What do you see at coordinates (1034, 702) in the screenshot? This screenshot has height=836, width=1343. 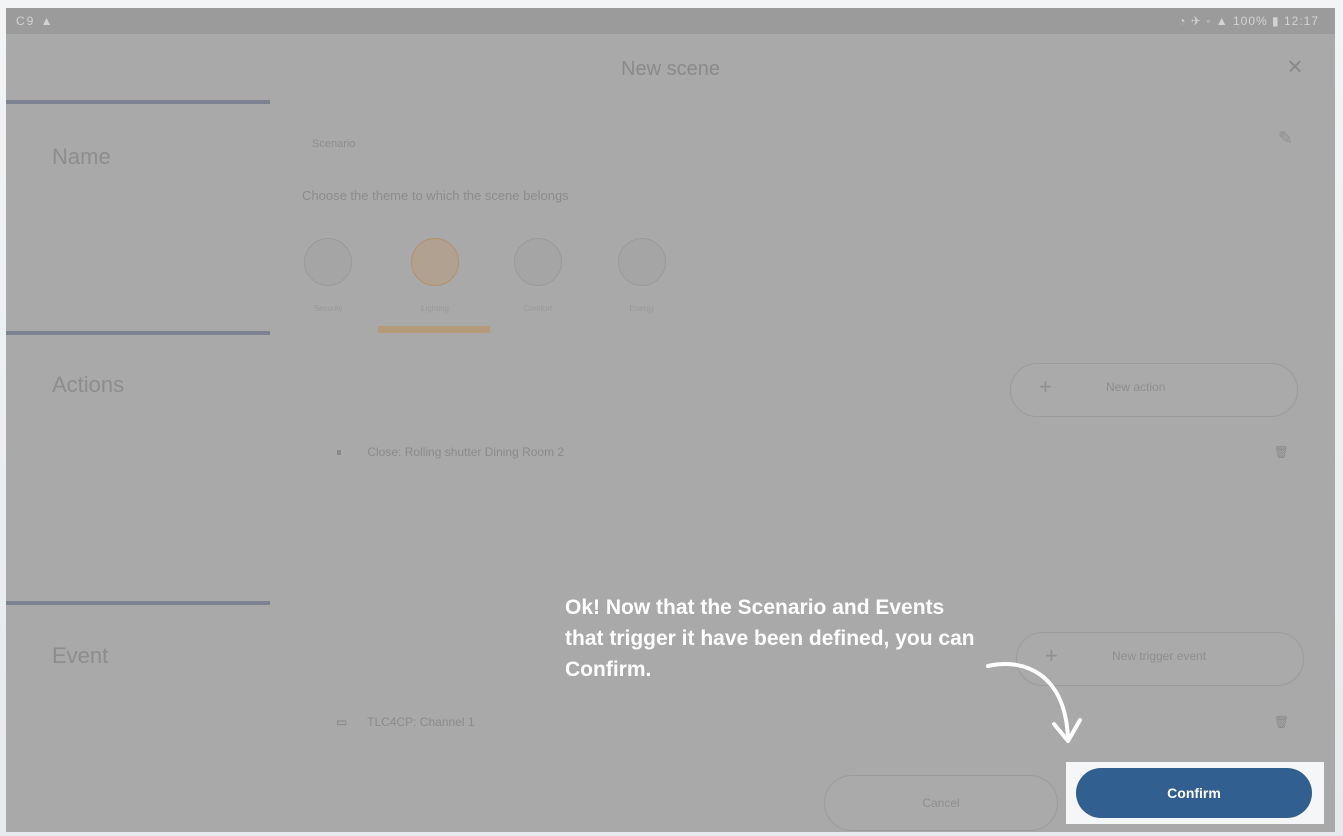 I see `tutorial-arrow-icon` at bounding box center [1034, 702].